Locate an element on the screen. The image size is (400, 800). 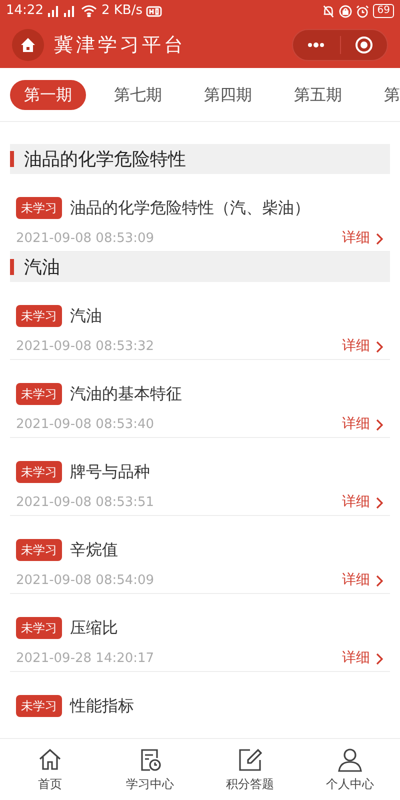
lesson-date: 2021-09-08 08:53:51 is located at coordinates (85, 503).